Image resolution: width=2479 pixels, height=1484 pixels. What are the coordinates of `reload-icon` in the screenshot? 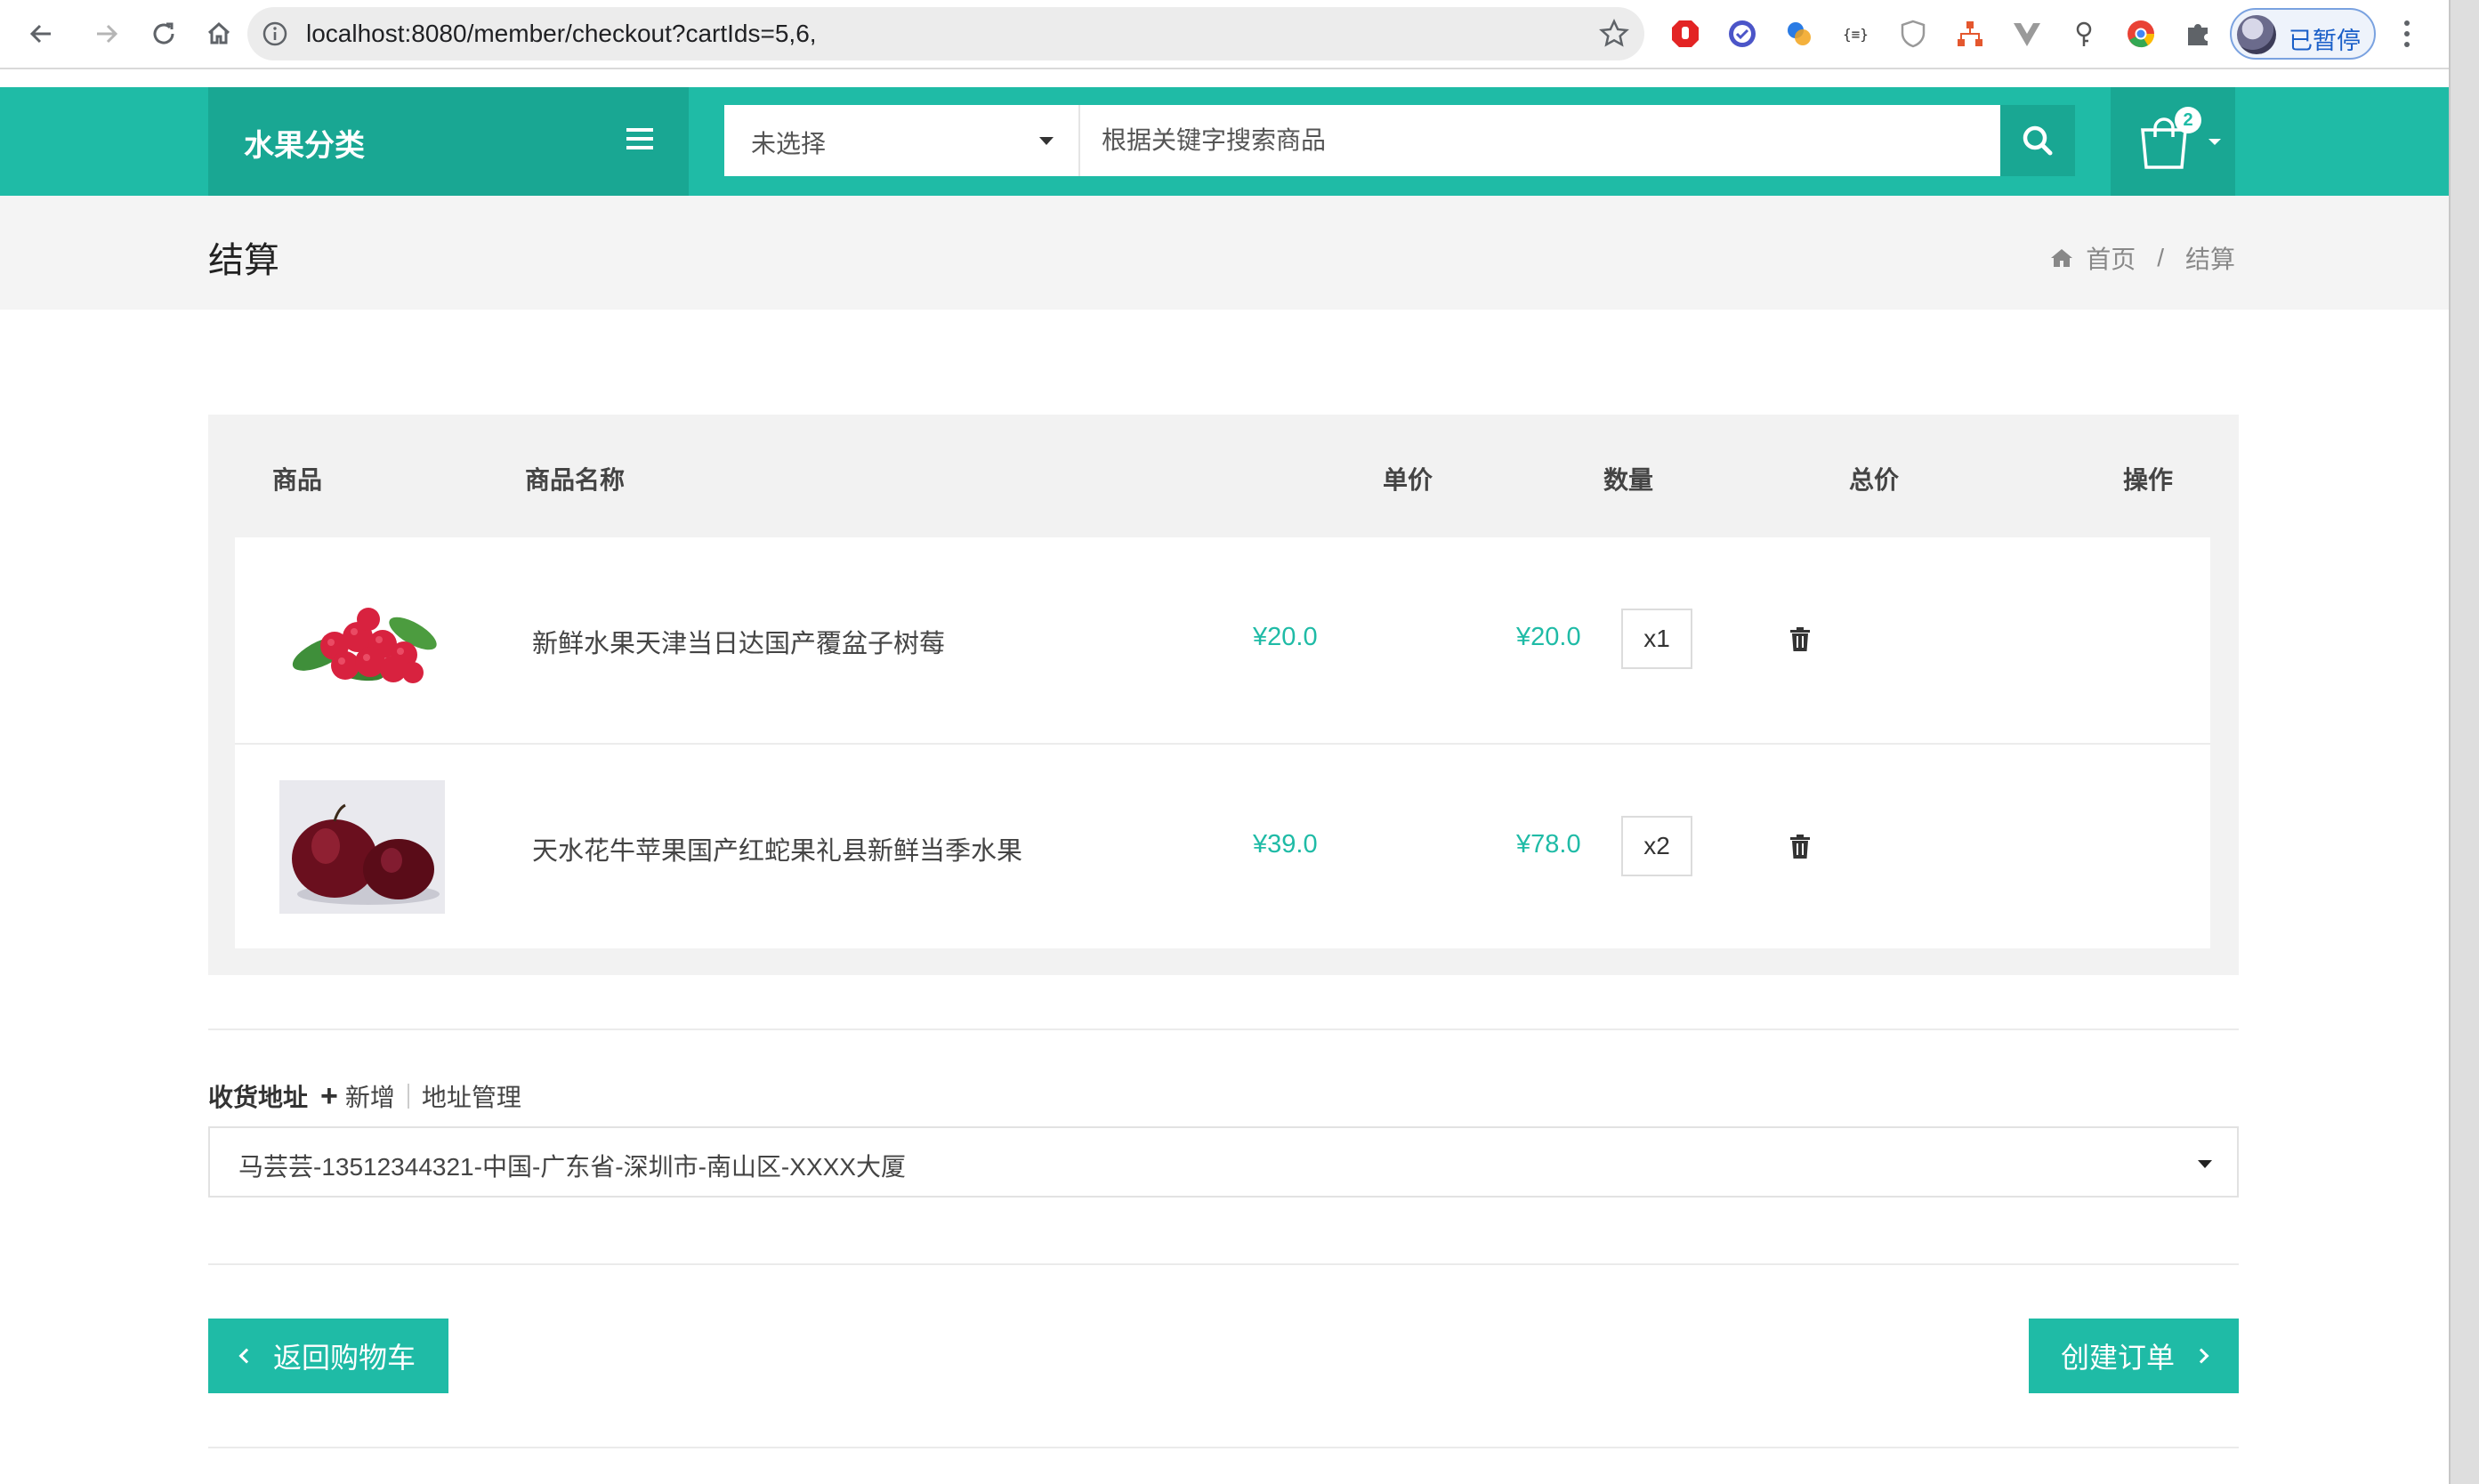 It's located at (163, 33).